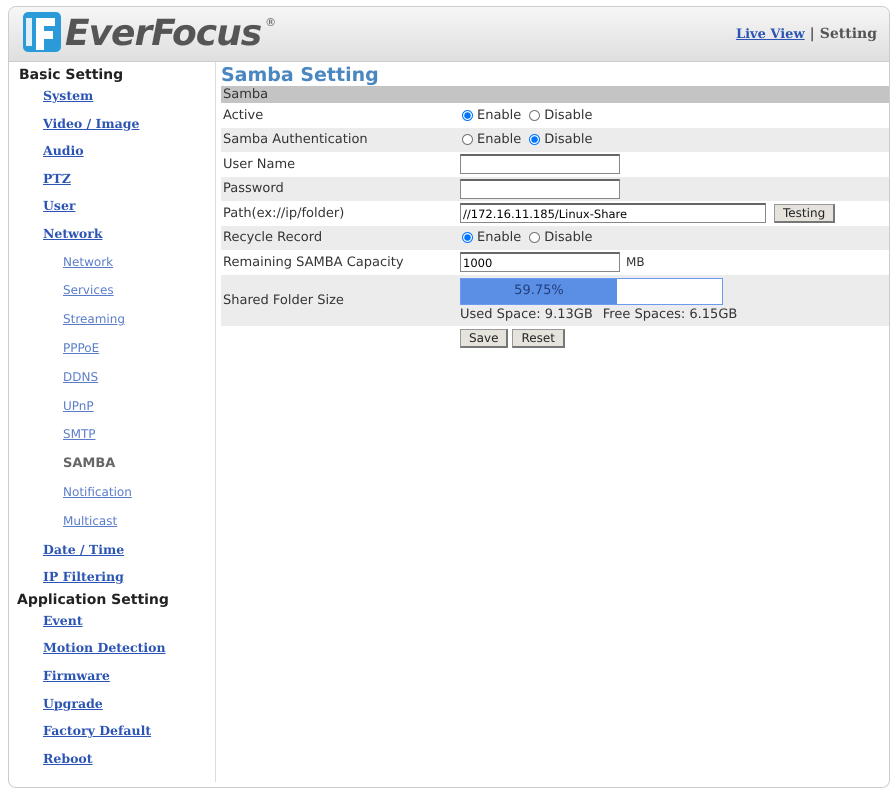 This screenshot has height=791, width=896. Describe the element at coordinates (484, 338) in the screenshot. I see `form-button: Save` at that location.